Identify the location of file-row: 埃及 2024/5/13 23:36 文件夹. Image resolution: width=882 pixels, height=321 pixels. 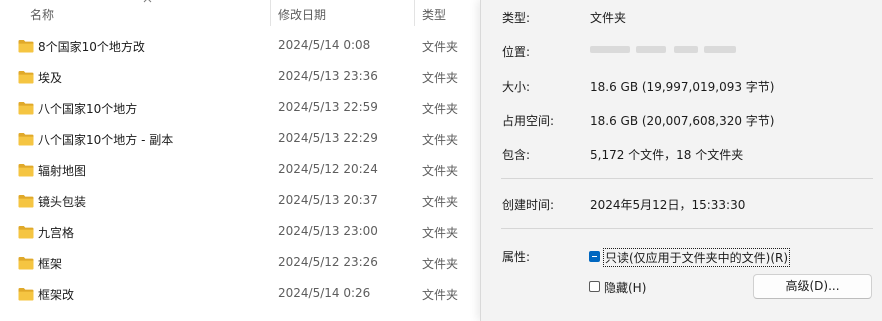
(240, 77).